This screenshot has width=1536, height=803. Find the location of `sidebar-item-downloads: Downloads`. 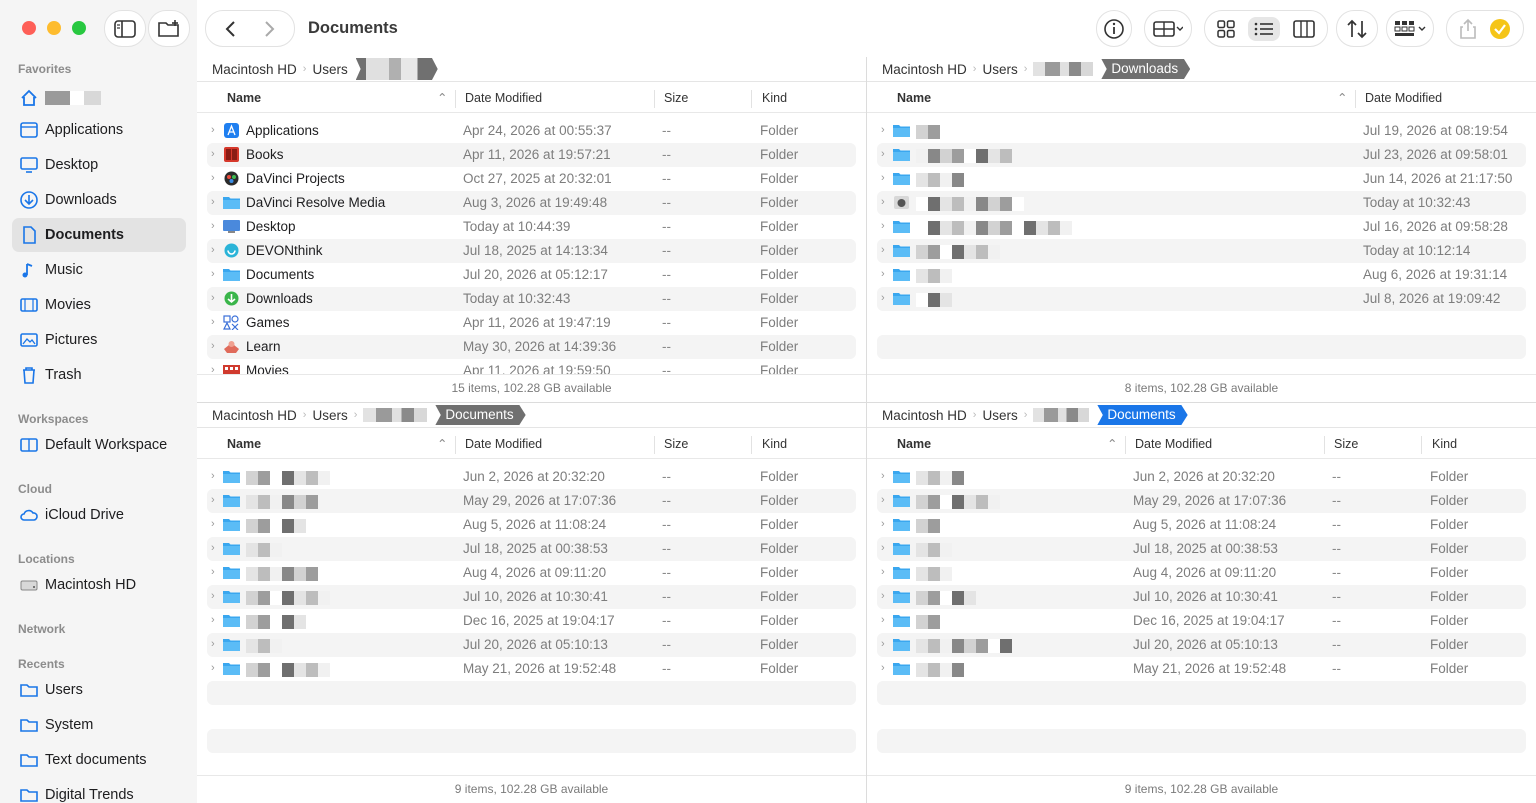

sidebar-item-downloads: Downloads is located at coordinates (99, 200).